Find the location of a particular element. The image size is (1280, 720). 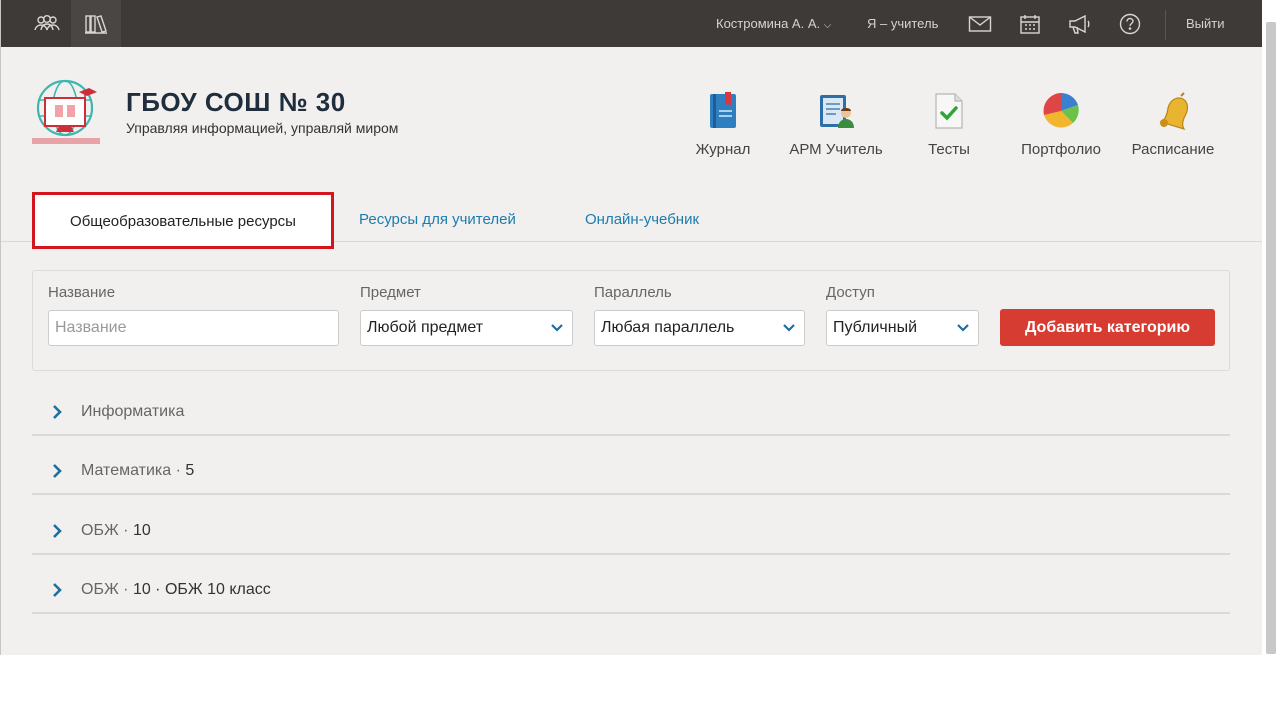

app-portfolio: Портфолио is located at coordinates (1061, 125).